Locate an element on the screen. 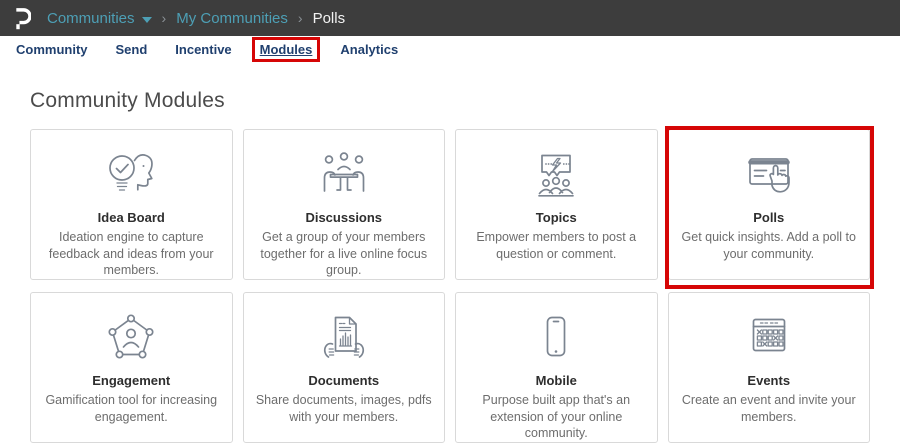 The width and height of the screenshot is (900, 446). mobile-icon is located at coordinates (556, 339).